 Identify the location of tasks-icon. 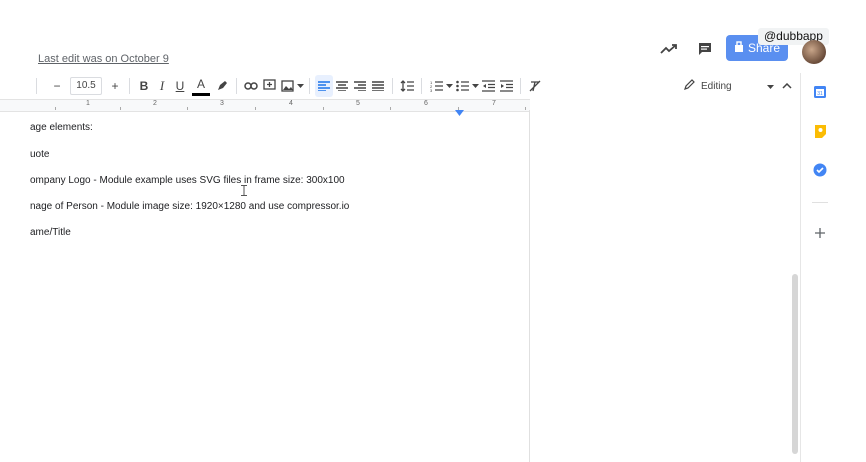
(820, 170).